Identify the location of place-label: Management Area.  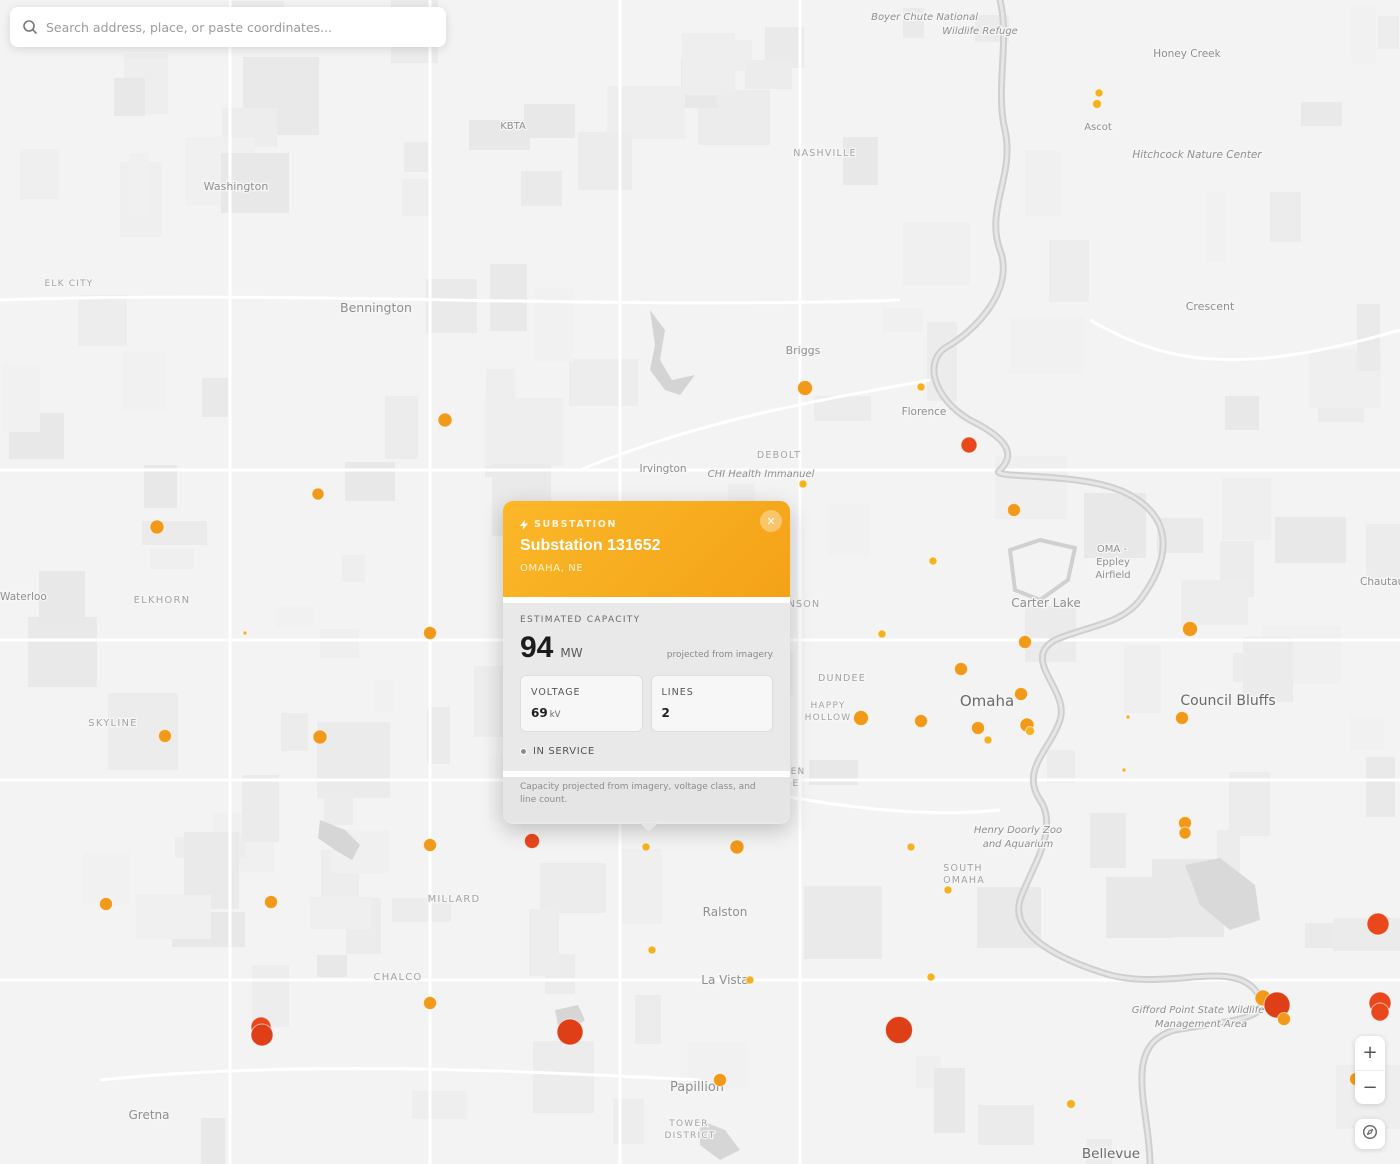
(1201, 1024).